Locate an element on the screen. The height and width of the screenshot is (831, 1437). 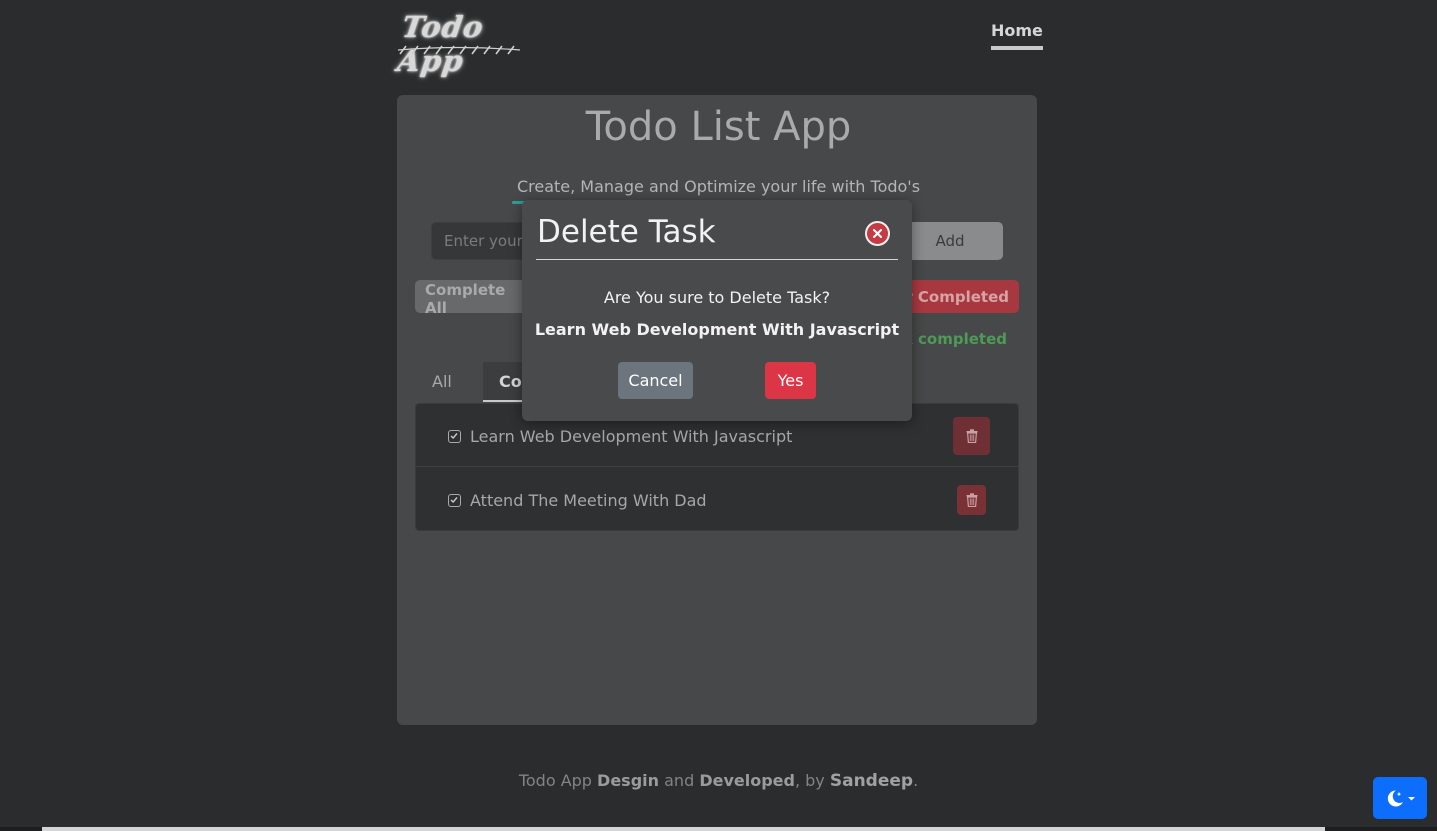
modal-task-name: Learn Web Development With Javascript is located at coordinates (717, 329).